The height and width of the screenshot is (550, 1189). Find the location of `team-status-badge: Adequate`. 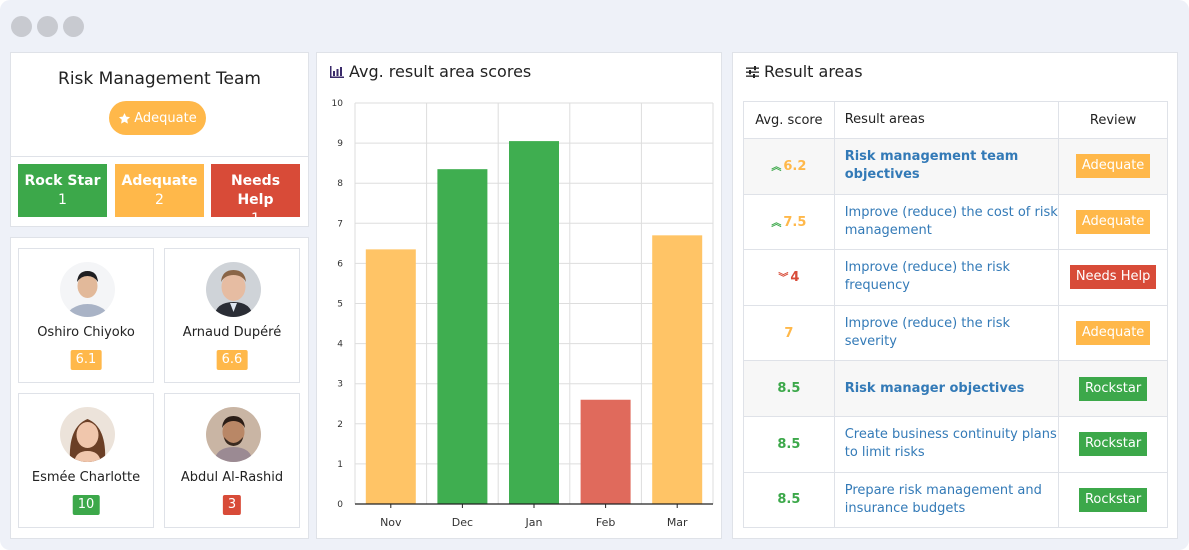

team-status-badge: Adequate is located at coordinates (157, 118).